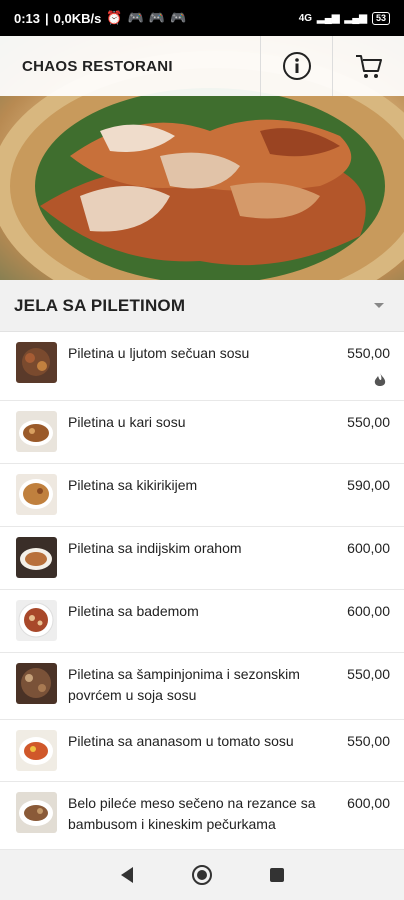 The image size is (404, 900). I want to click on category-title: JELA SA PILETINOM, so click(100, 305).